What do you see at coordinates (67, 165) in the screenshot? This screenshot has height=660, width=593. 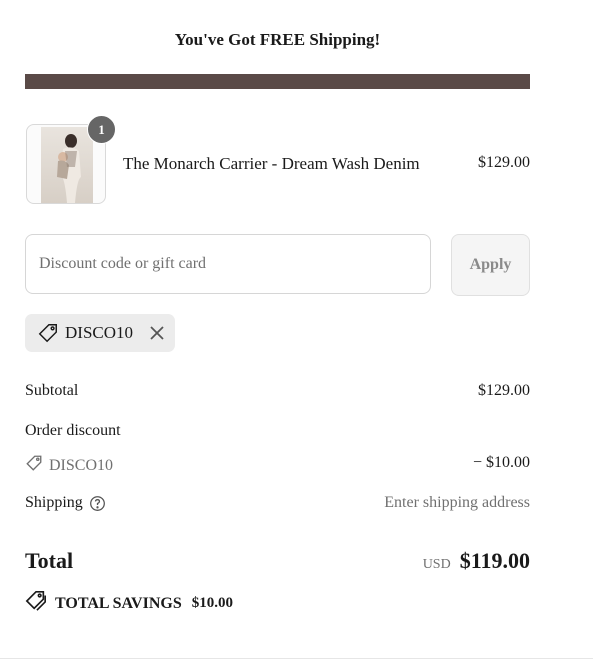 I see `product-photo` at bounding box center [67, 165].